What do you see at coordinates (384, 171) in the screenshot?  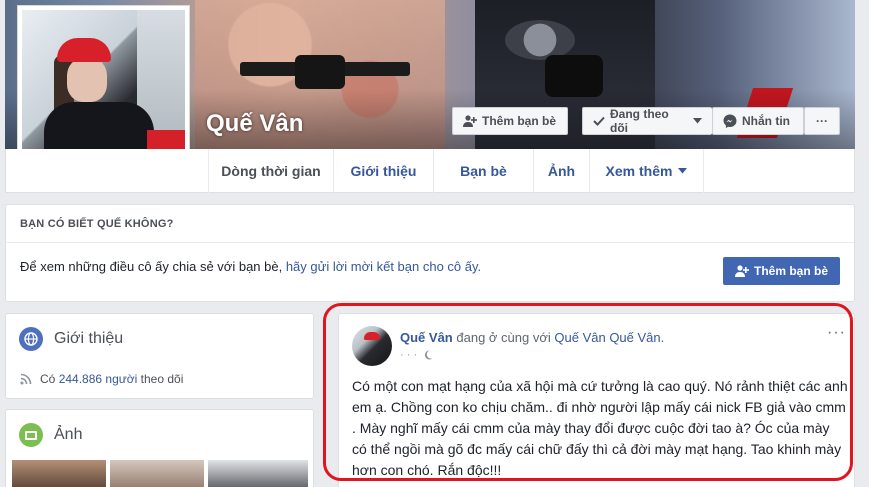 I see `tab-about: Giới thiệu` at bounding box center [384, 171].